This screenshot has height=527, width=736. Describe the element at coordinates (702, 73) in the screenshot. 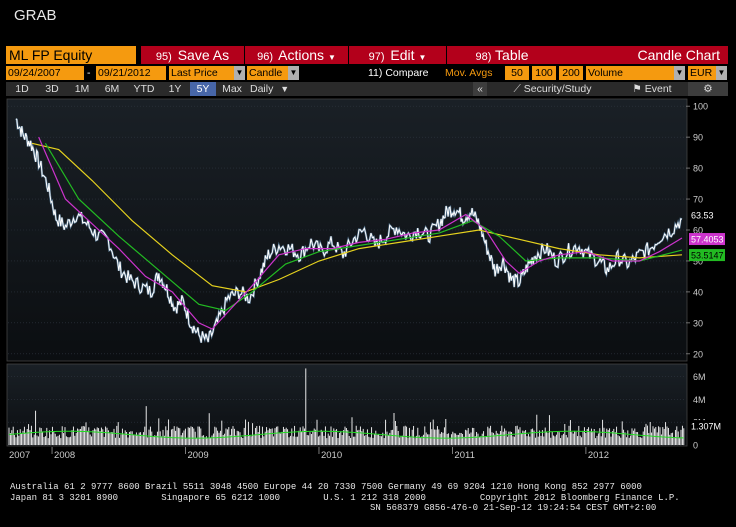

I see `currency-select: EUR` at that location.